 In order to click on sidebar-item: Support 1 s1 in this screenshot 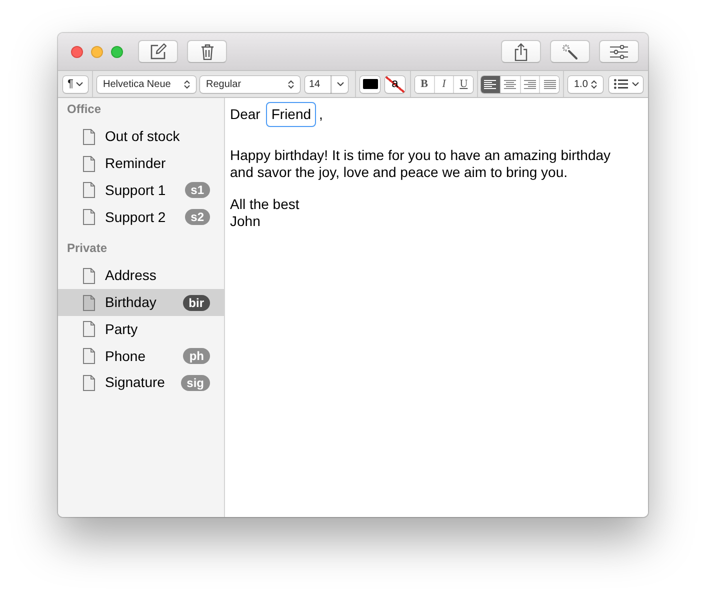, I will do `click(141, 190)`.